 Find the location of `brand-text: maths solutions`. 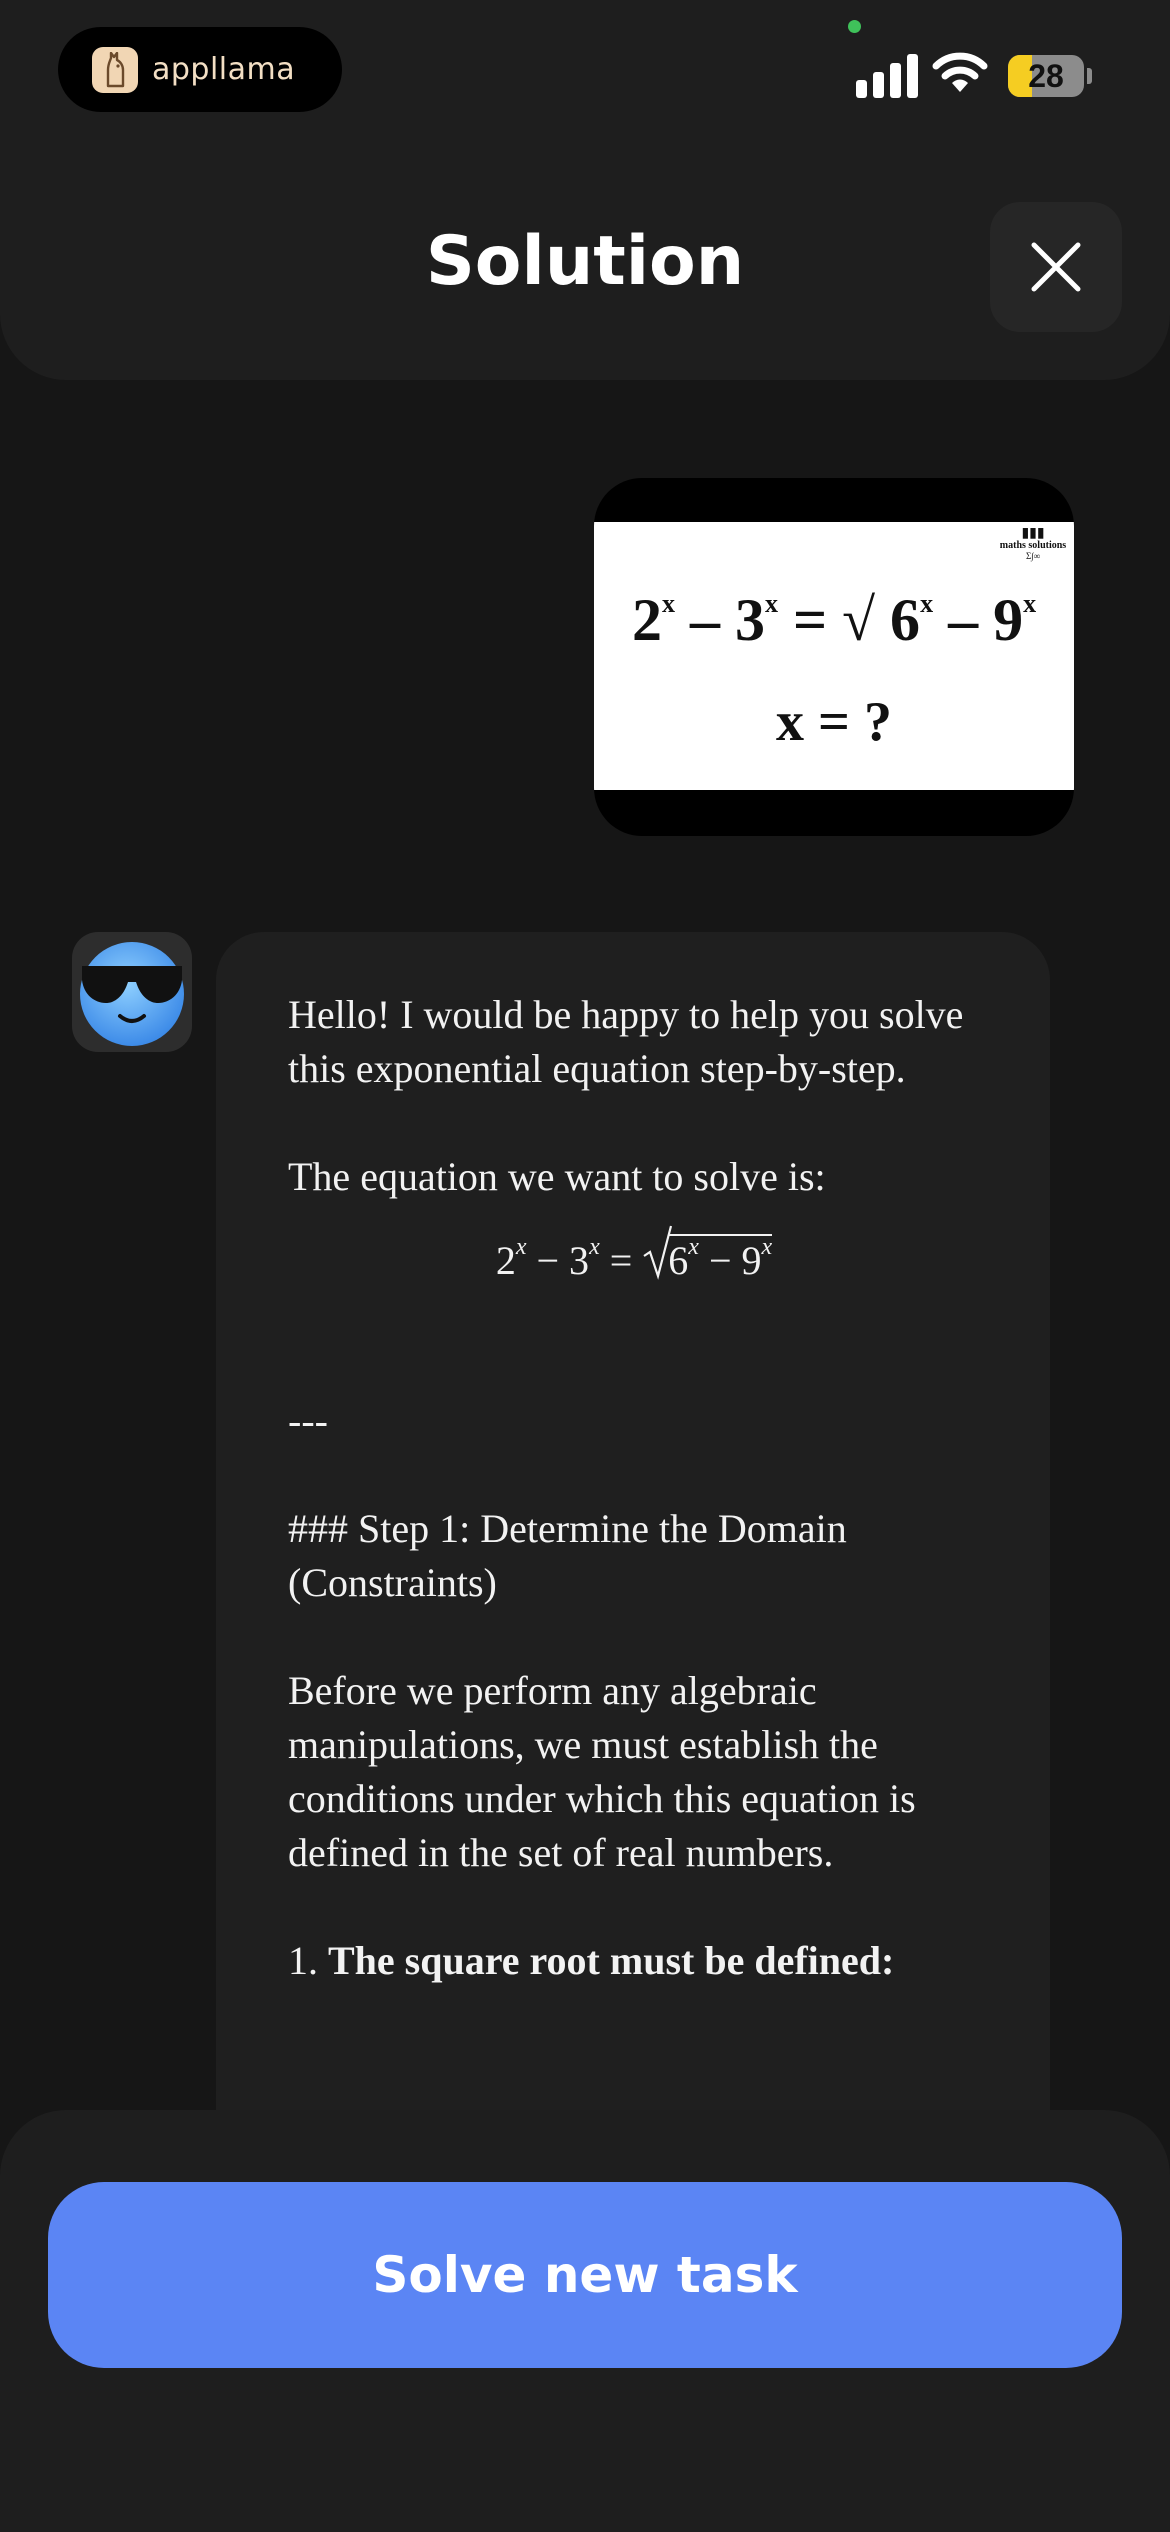

brand-text: maths solutions is located at coordinates (1033, 545).